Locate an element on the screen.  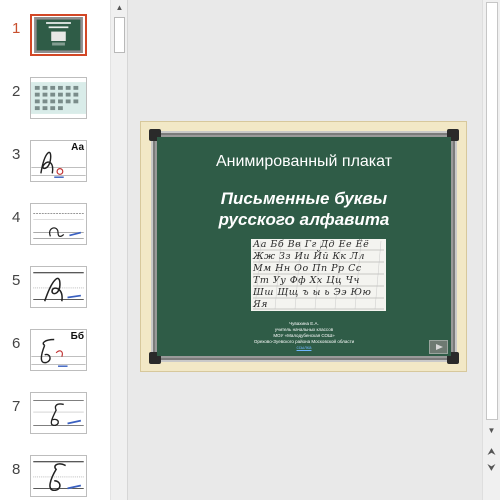
alphabet-row: Мм Нн Оо Пп Рр Сс is located at coordinates (307, 268).